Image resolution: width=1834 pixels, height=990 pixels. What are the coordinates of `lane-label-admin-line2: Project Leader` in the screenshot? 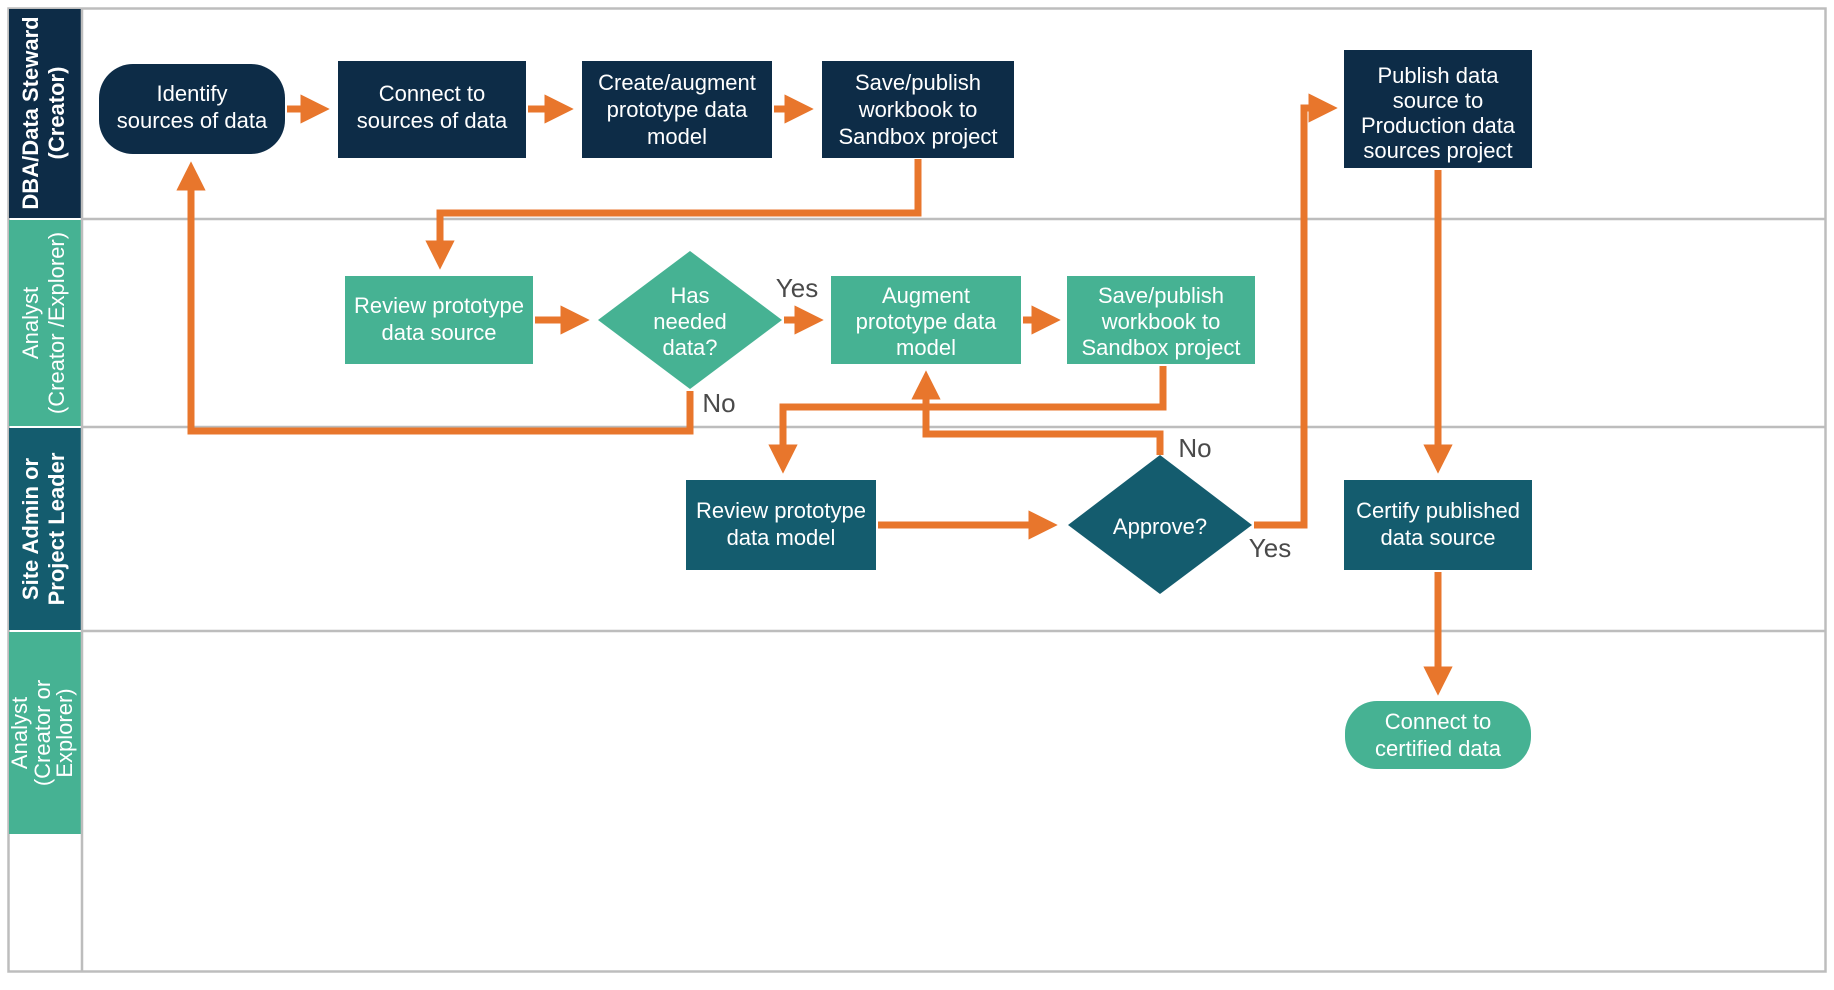 It's located at (56, 528).